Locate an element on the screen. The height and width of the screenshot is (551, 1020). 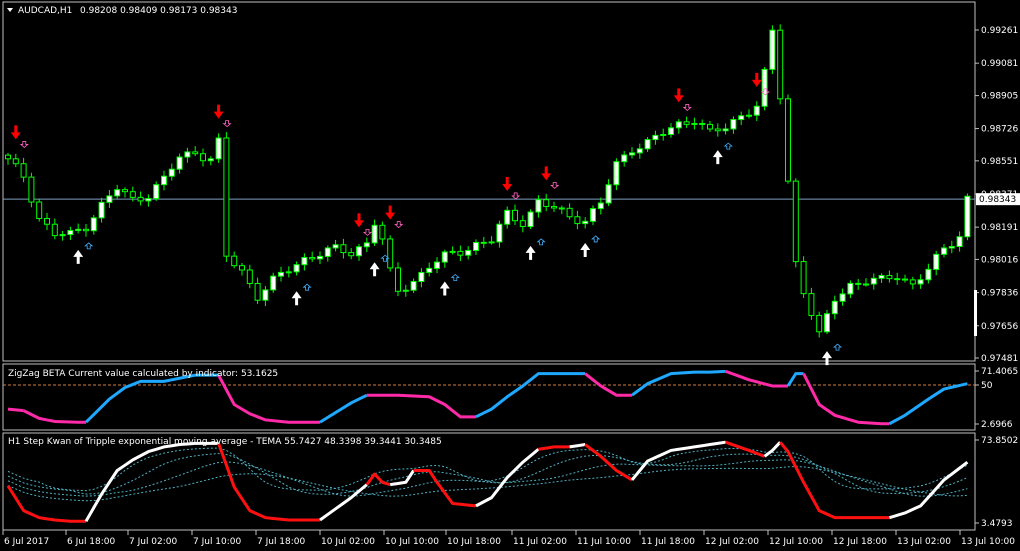
time-tick-label: 11 Jul 18:00 is located at coordinates (668, 542).